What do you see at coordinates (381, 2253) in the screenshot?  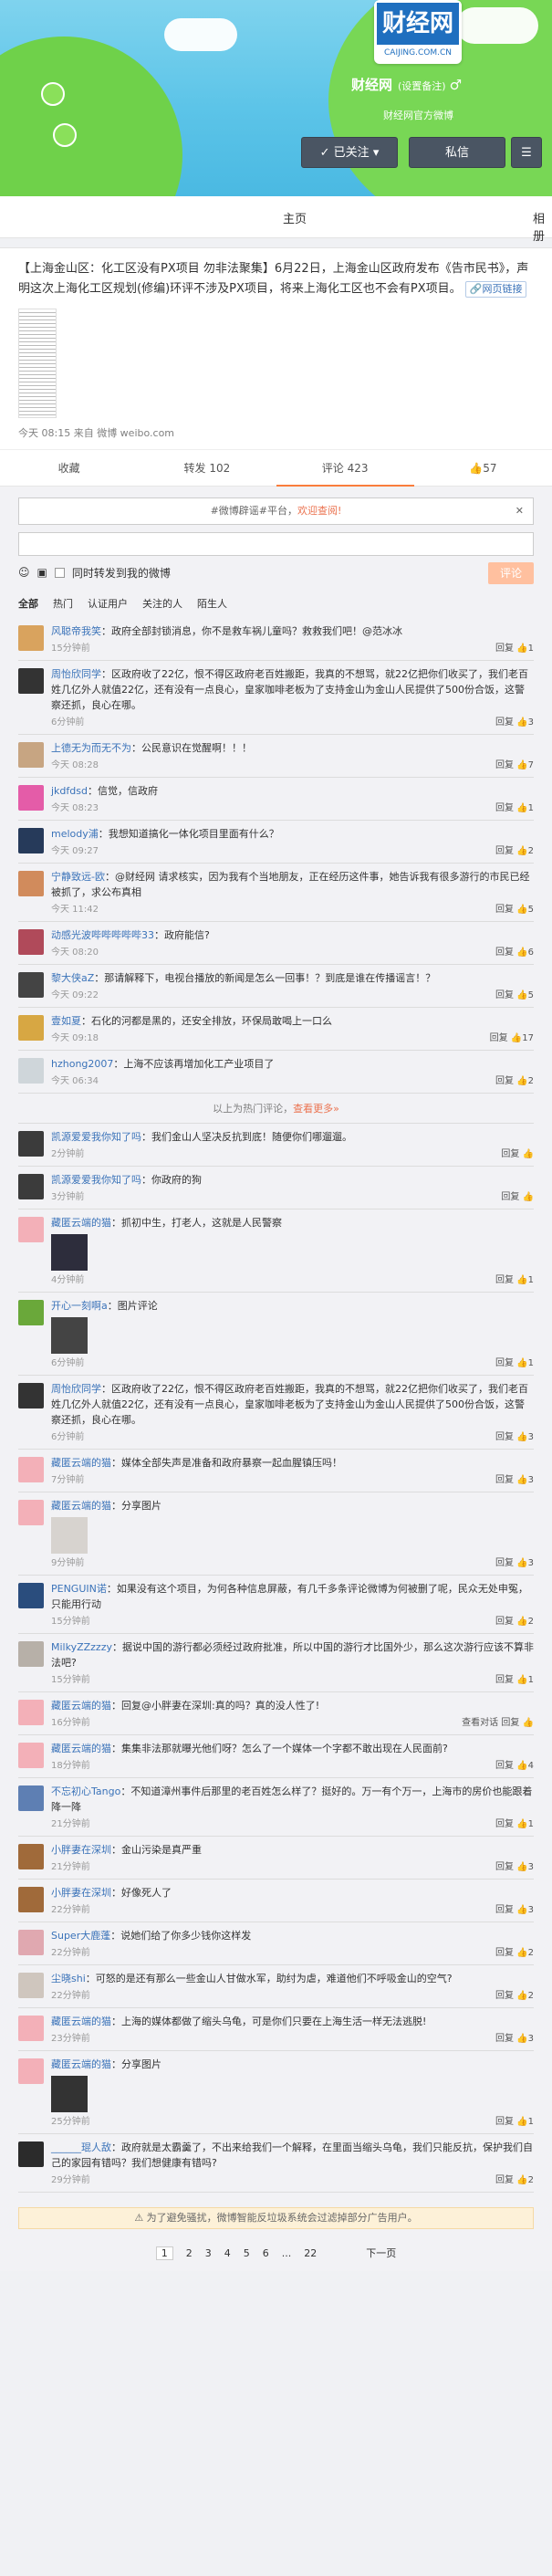 I see `next-page-button: 下一页` at bounding box center [381, 2253].